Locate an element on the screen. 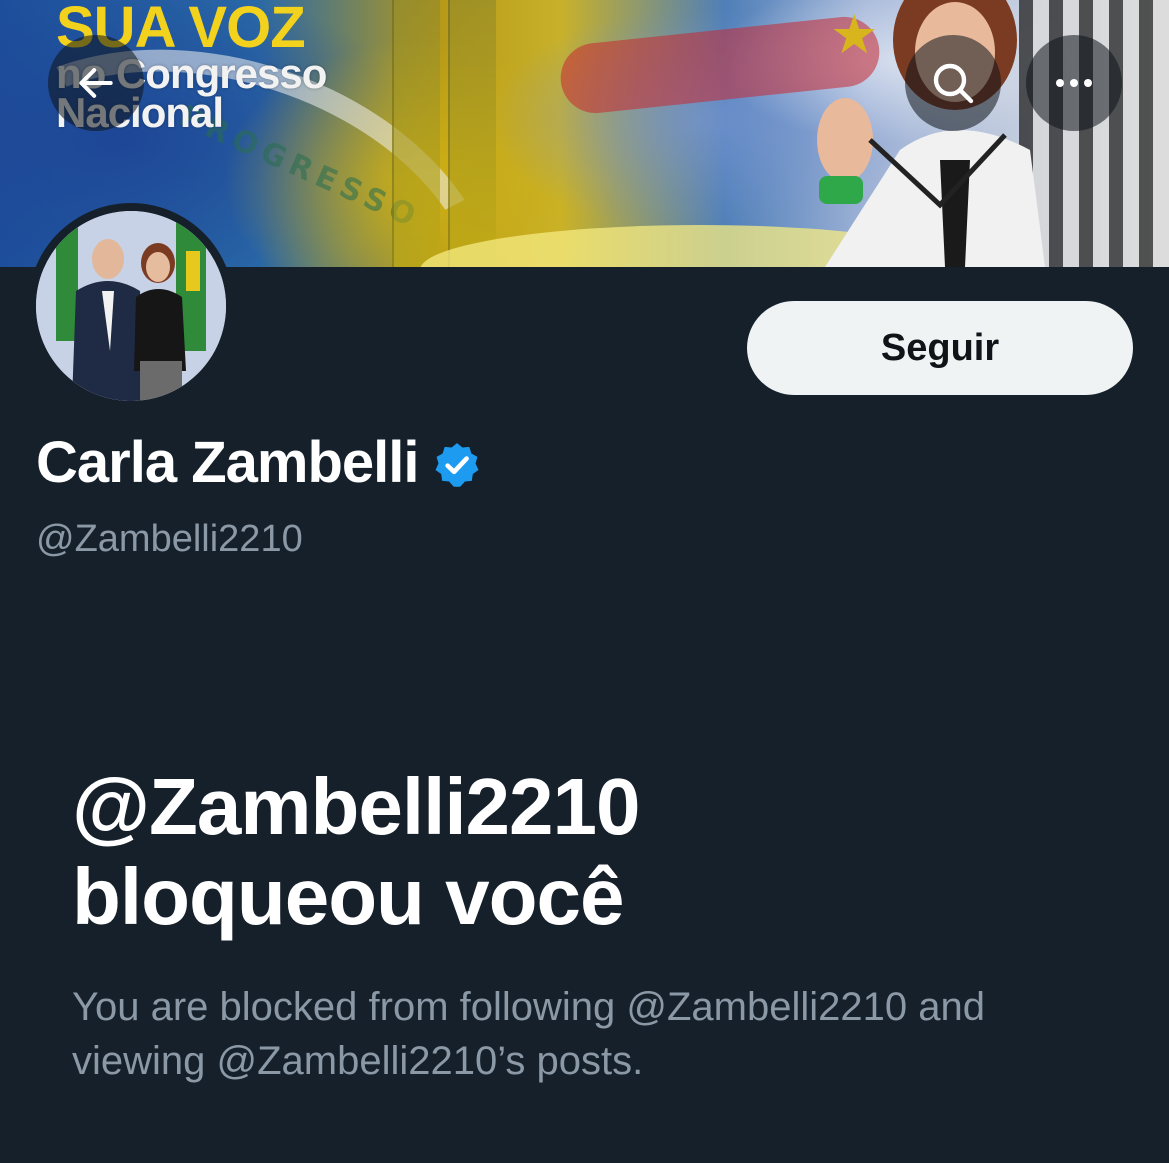 Image resolution: width=1169 pixels, height=1163 pixels. search-button is located at coordinates (953, 83).